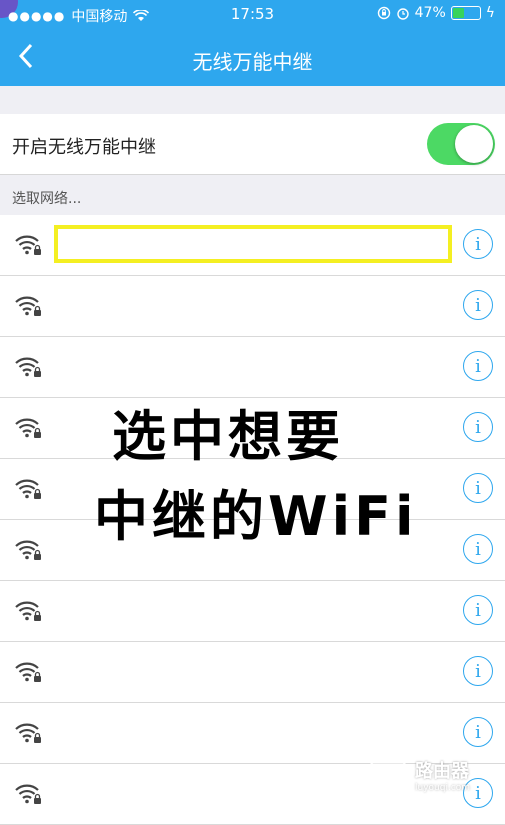  I want to click on watermark-text: 路由器, so click(442, 771).